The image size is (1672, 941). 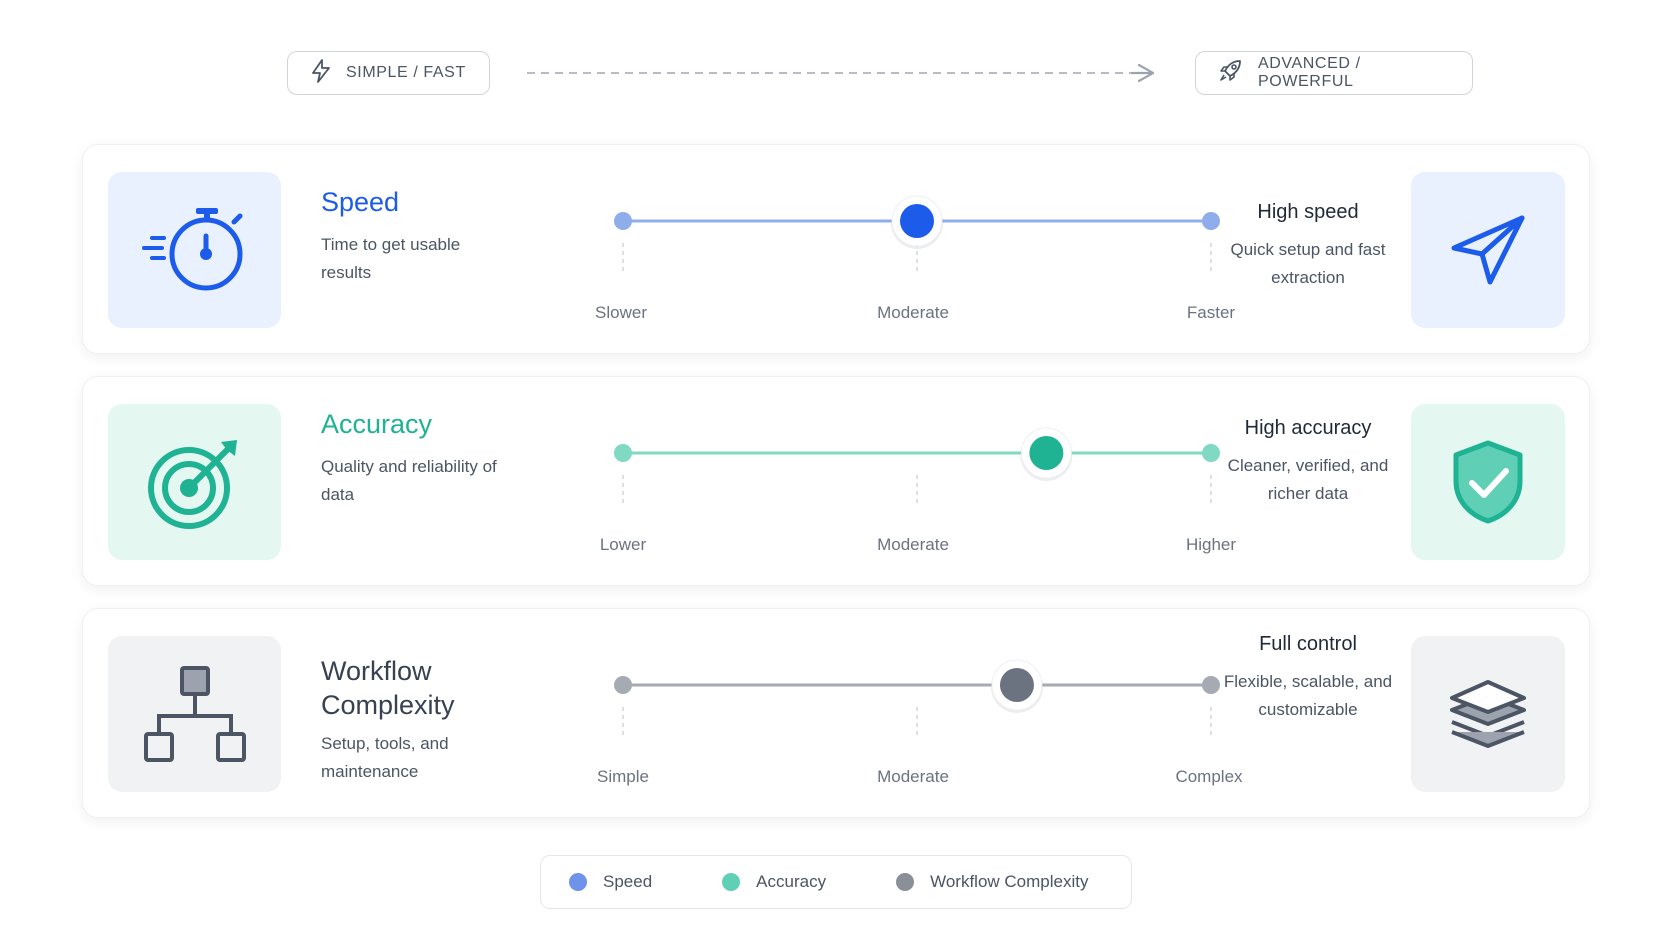 I want to click on legend-dot-accuracy, so click(x=731, y=882).